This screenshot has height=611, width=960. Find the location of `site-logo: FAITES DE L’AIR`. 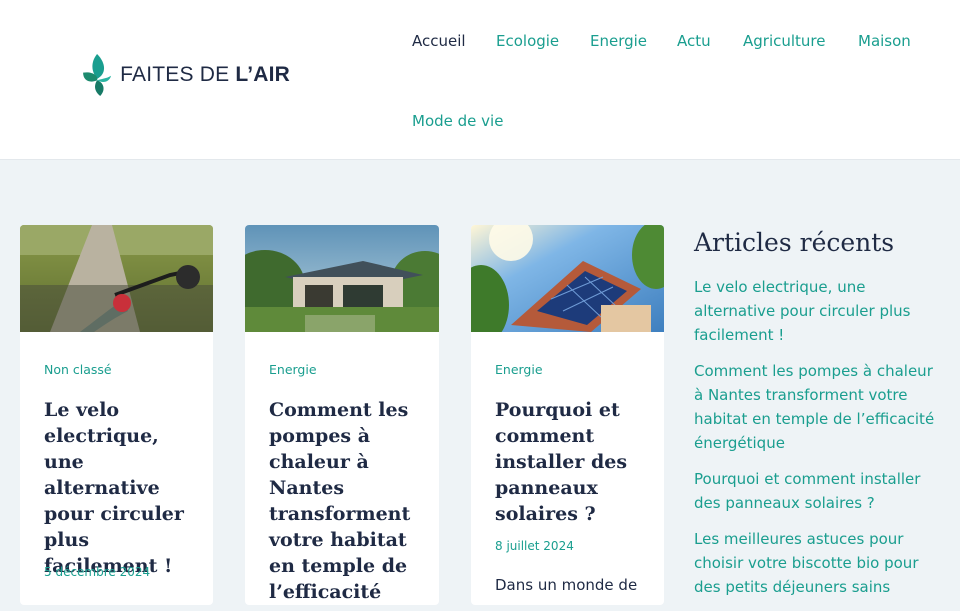

site-logo: FAITES DE L’AIR is located at coordinates (185, 75).